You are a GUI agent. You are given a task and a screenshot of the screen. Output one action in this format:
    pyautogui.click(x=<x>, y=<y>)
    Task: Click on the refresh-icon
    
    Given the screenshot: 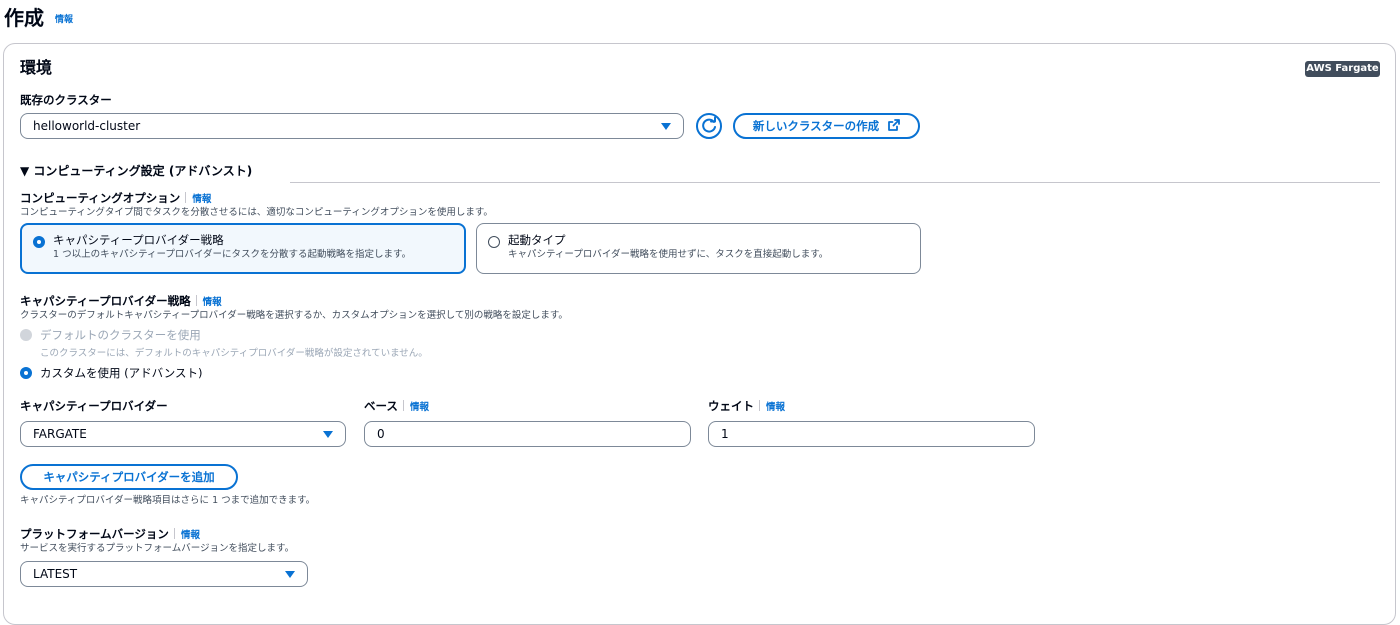 What is the action you would take?
    pyautogui.click(x=709, y=124)
    